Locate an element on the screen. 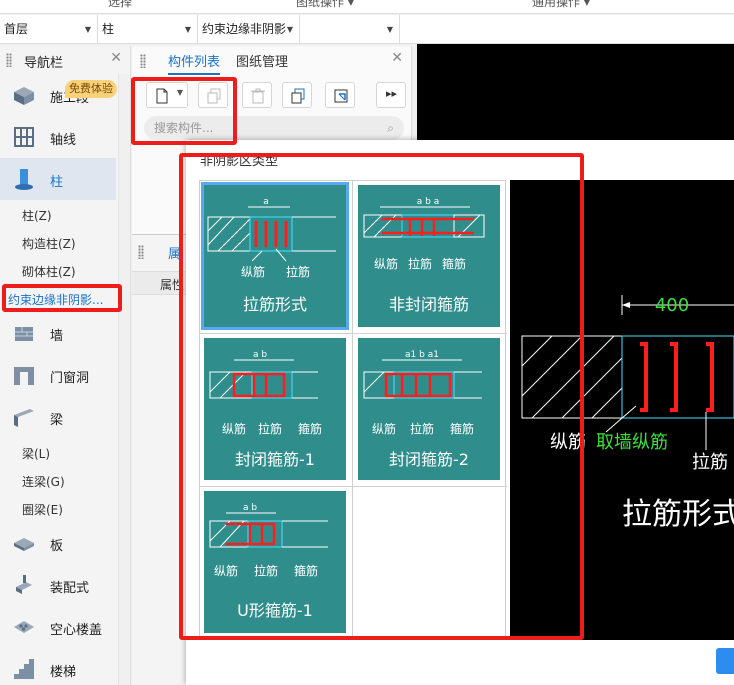 The image size is (734, 685). type-select-value: 约束边缘非阴影 is located at coordinates (244, 29).